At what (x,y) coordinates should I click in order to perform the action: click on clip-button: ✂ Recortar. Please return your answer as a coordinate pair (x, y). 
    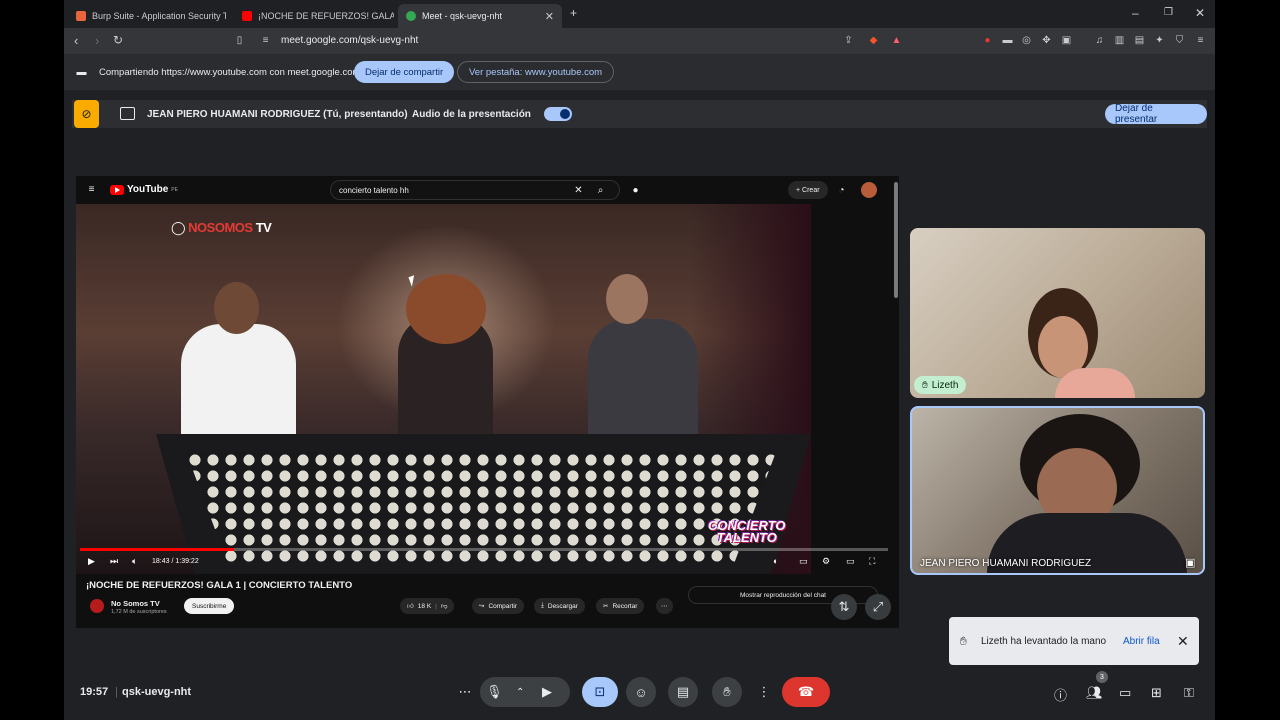
    Looking at the image, I should click on (620, 606).